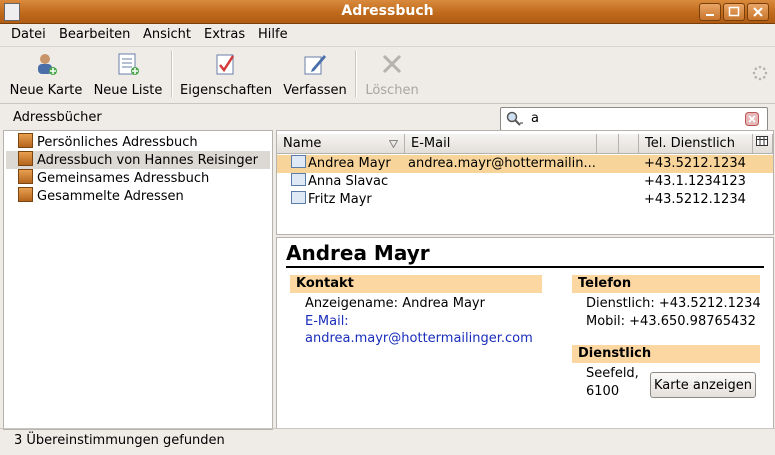  What do you see at coordinates (57, 117) in the screenshot?
I see `address-books-heading: Adressbücher` at bounding box center [57, 117].